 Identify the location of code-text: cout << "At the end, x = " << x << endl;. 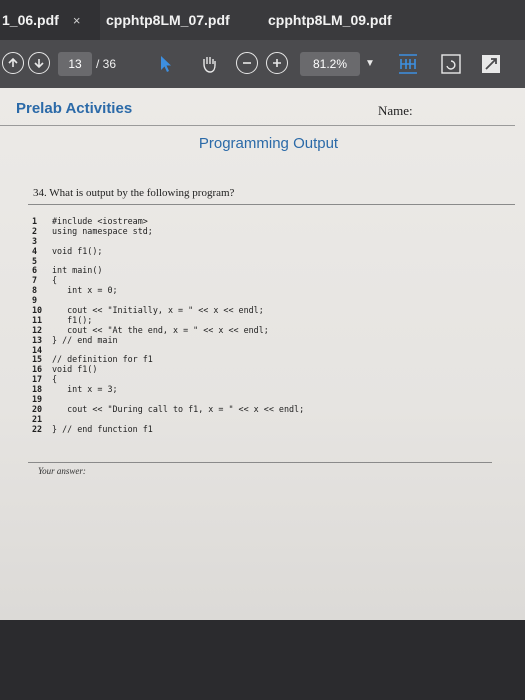
(160, 329).